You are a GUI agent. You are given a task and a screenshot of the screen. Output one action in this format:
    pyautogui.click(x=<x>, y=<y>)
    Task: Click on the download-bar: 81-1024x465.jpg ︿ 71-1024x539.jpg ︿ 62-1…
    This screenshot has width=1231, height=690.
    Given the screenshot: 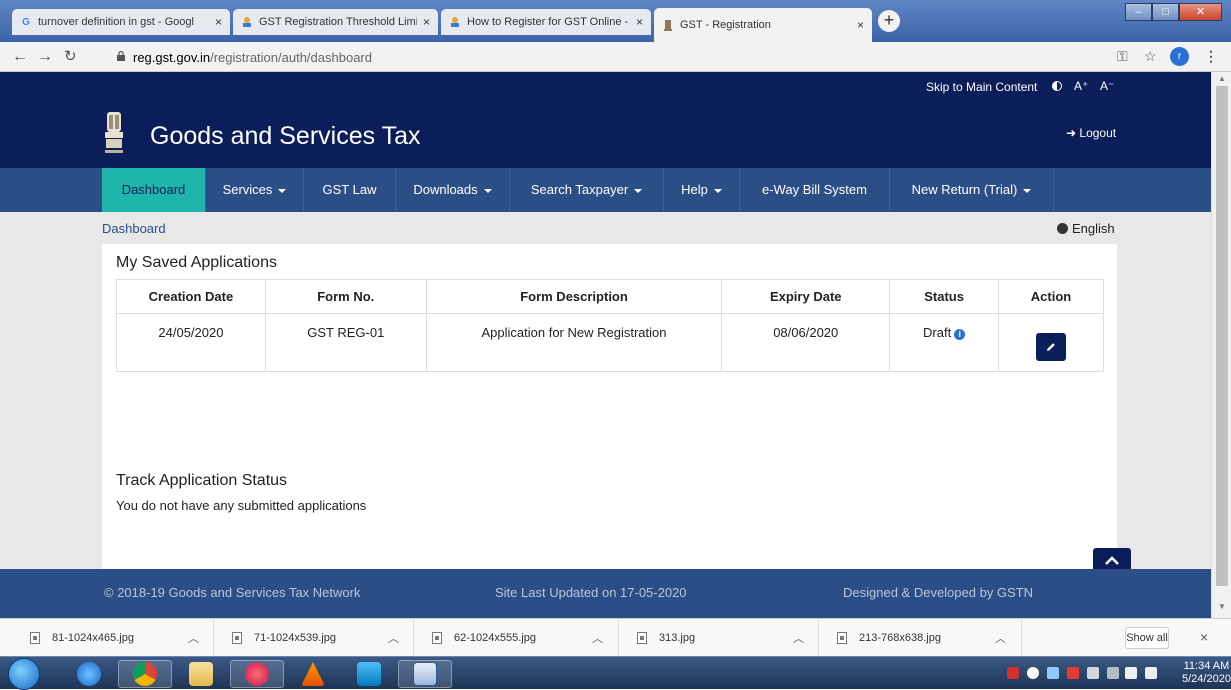 What is the action you would take?
    pyautogui.click(x=615, y=637)
    